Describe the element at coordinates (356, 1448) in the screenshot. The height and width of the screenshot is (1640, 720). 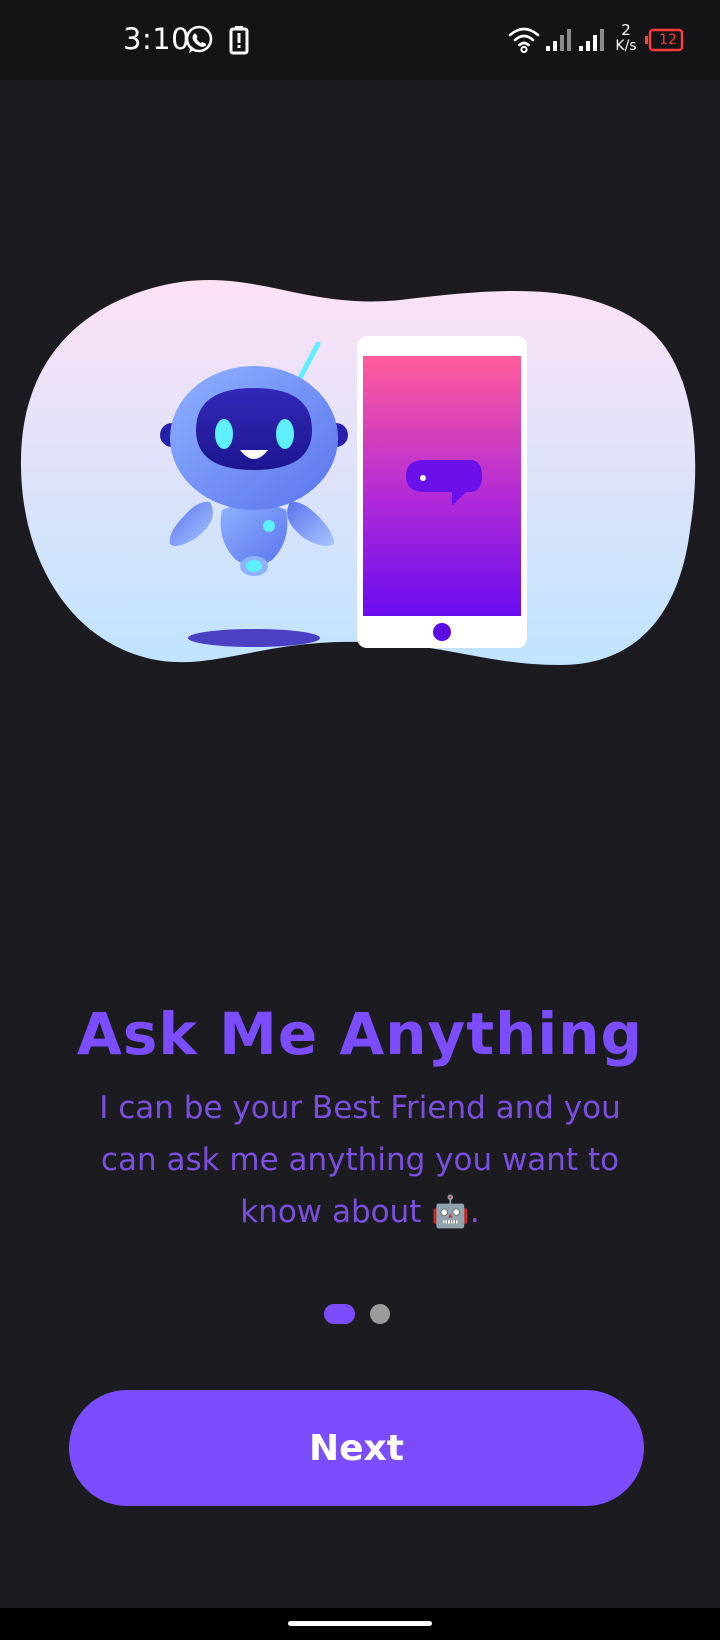
I see `next-button: Next` at that location.